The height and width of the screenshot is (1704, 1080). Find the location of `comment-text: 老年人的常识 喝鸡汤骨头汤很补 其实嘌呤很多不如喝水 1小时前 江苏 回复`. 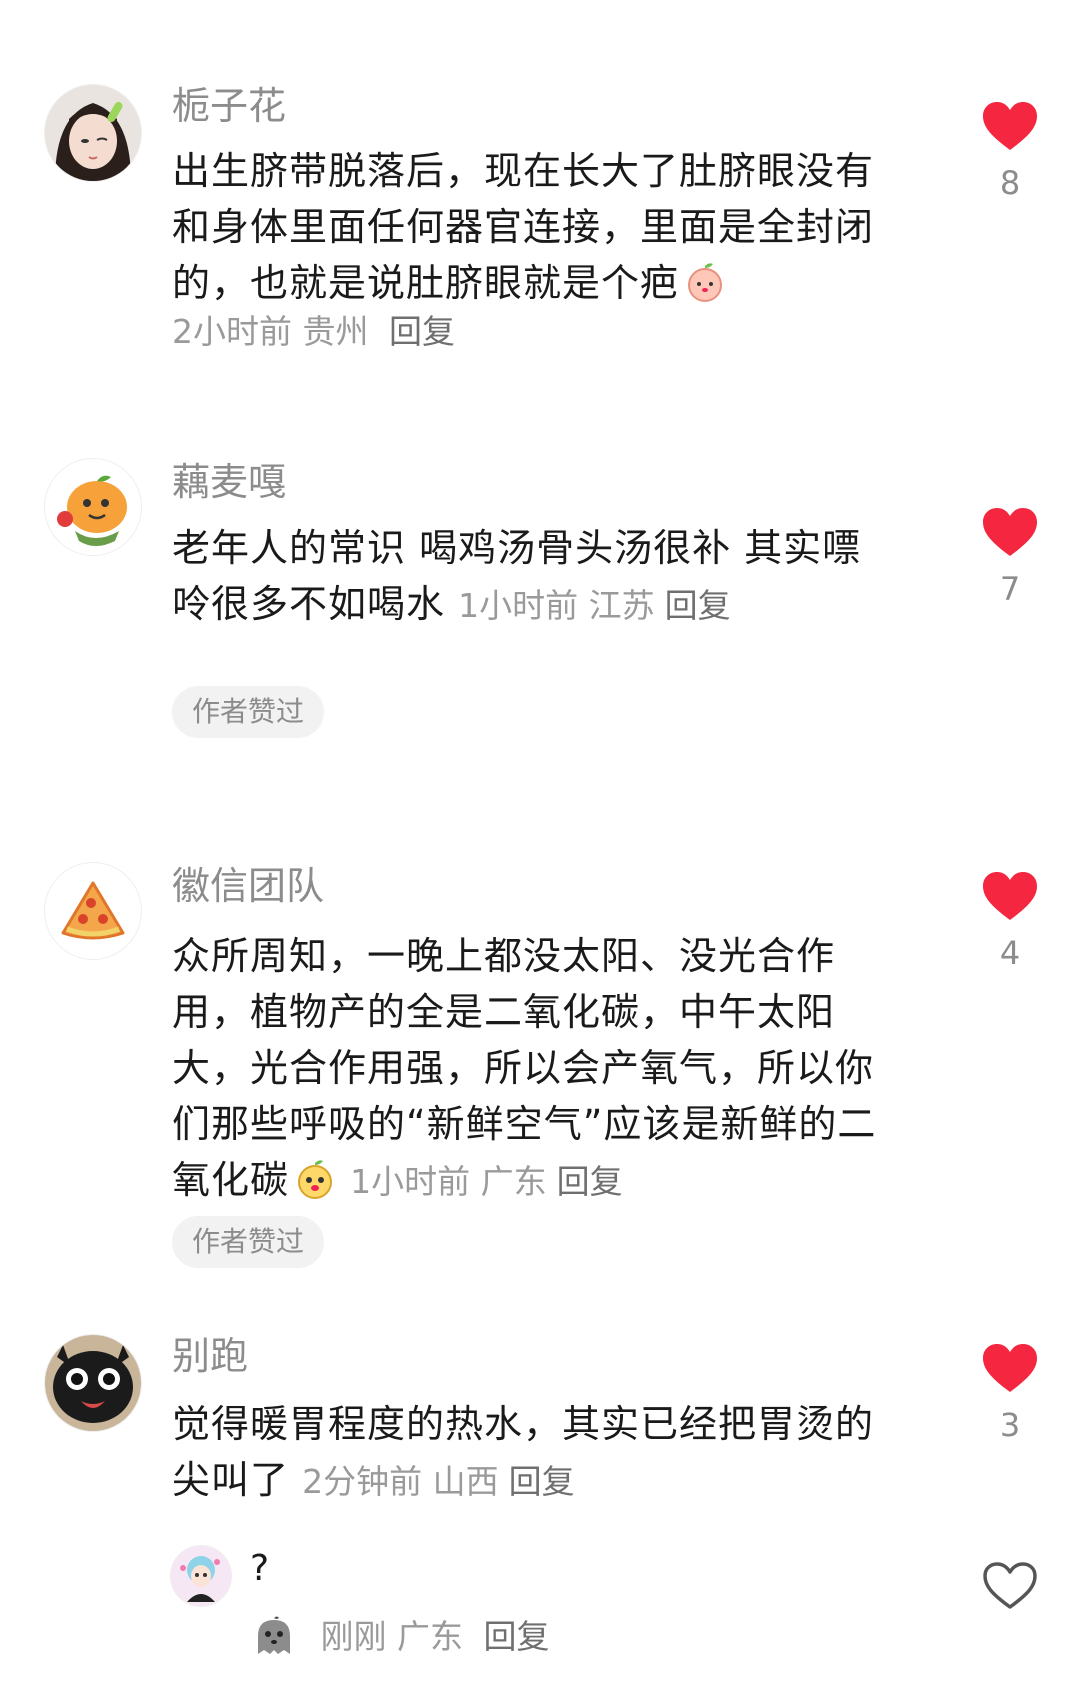

comment-text: 老年人的常识 喝鸡汤骨头汤很补 其实嘌呤很多不如喝水 1小时前 江苏 回复 is located at coordinates (532, 577).